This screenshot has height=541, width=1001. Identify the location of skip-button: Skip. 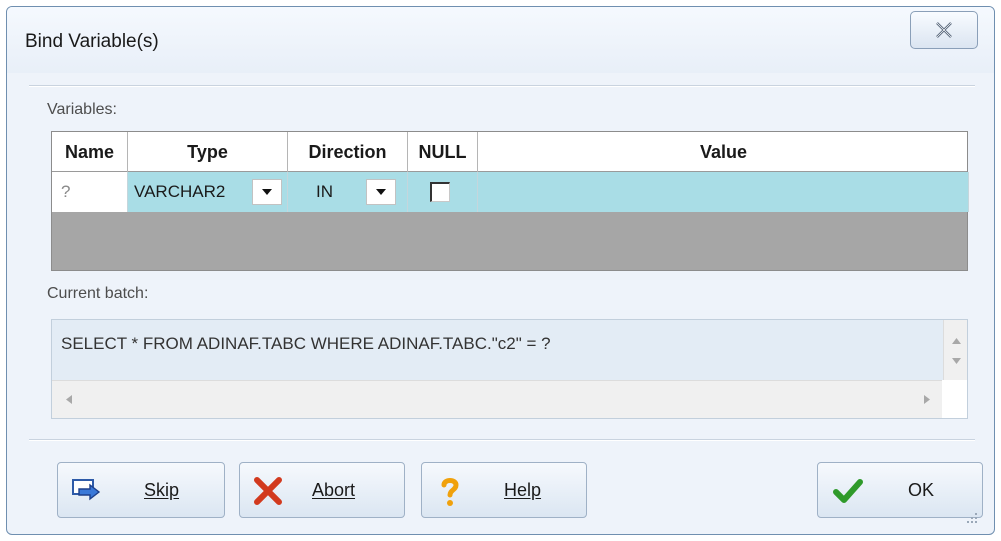
(141, 490).